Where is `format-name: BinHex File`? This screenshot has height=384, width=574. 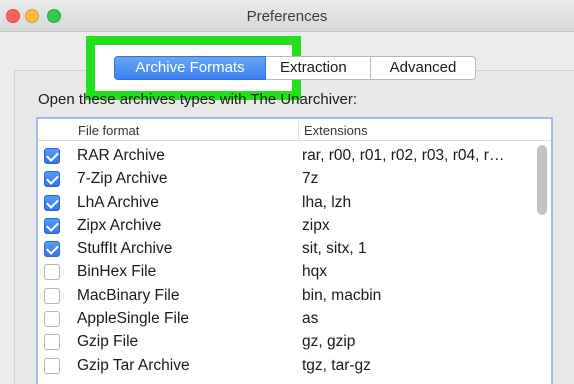
format-name: BinHex File is located at coordinates (117, 272).